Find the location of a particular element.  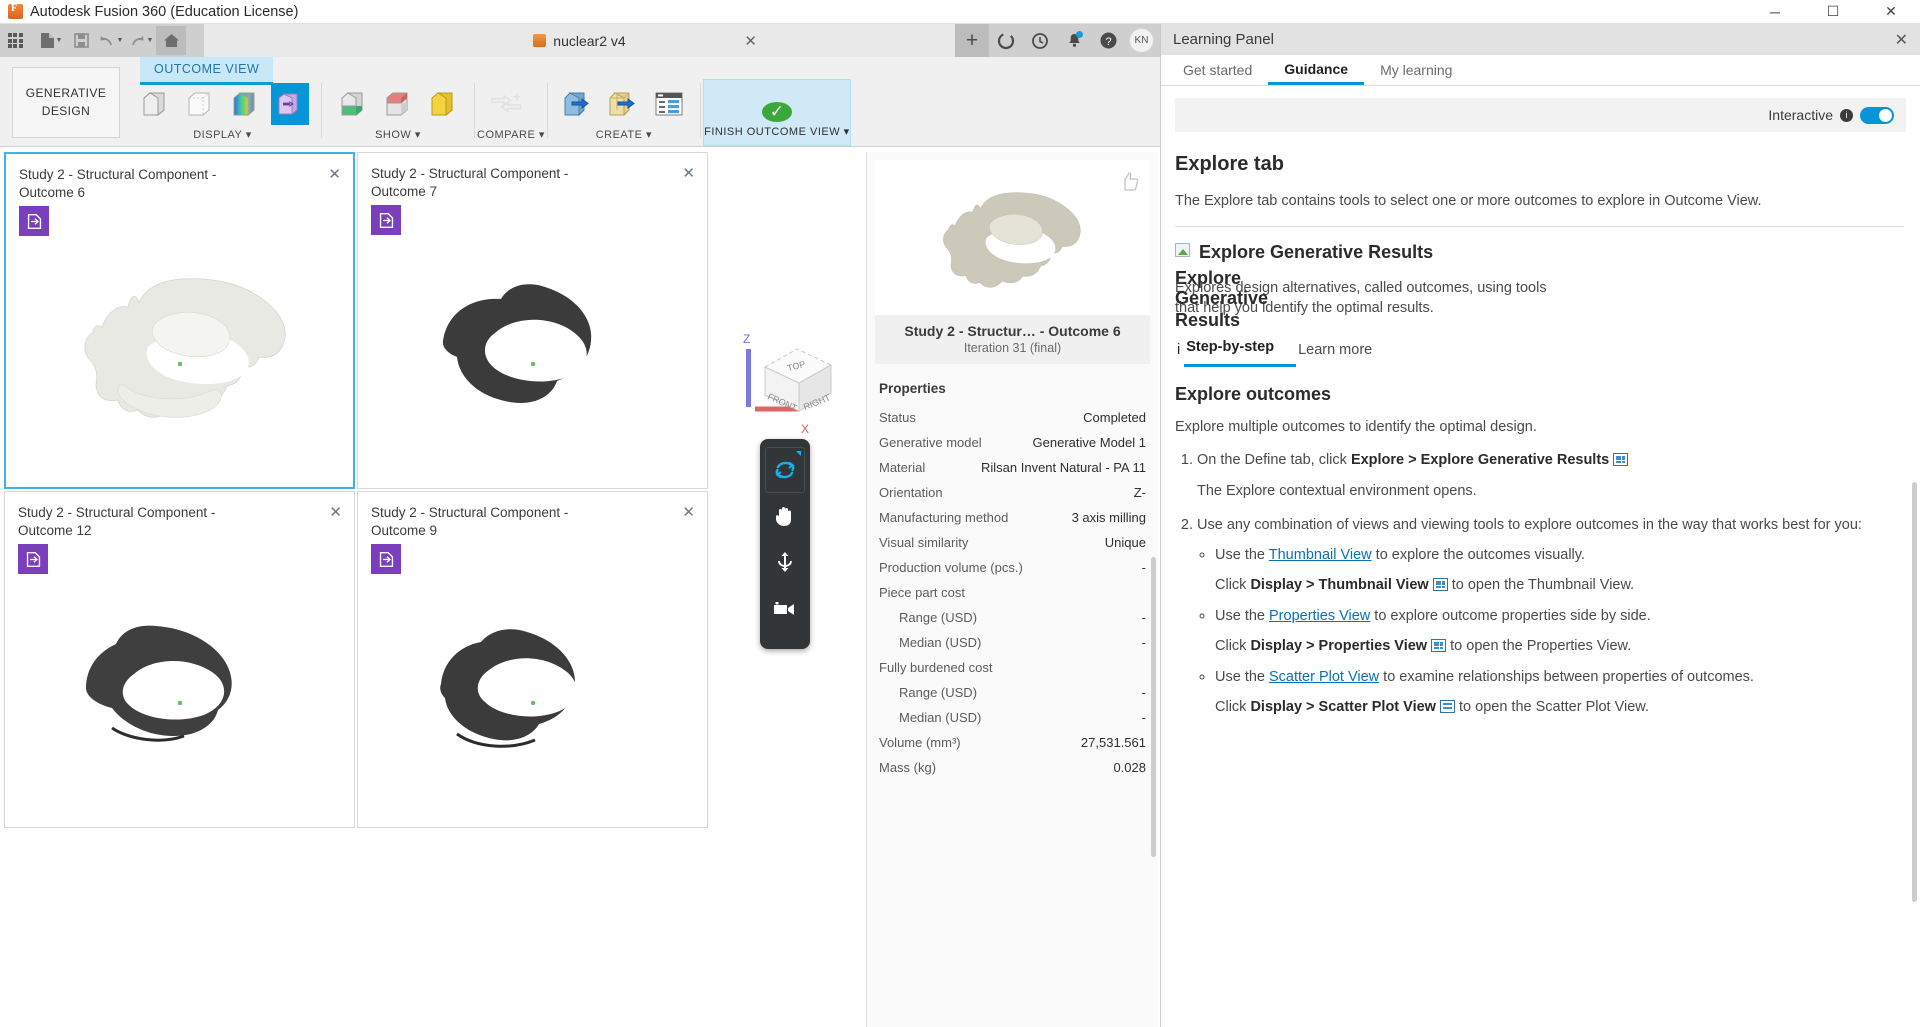

red-white-box-icon is located at coordinates (398, 104).